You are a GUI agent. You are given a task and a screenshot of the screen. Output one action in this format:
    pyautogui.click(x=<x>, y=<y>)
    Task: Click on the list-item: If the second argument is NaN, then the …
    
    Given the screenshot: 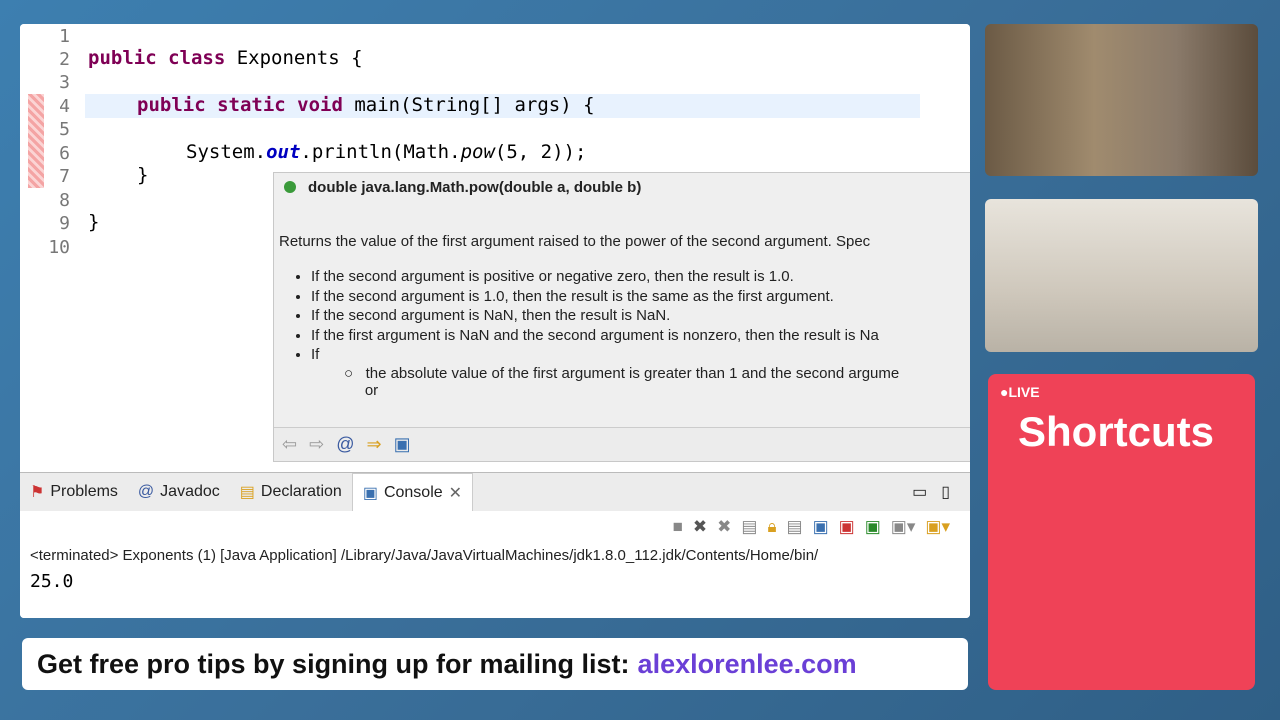 What is the action you would take?
    pyautogui.click(x=595, y=317)
    